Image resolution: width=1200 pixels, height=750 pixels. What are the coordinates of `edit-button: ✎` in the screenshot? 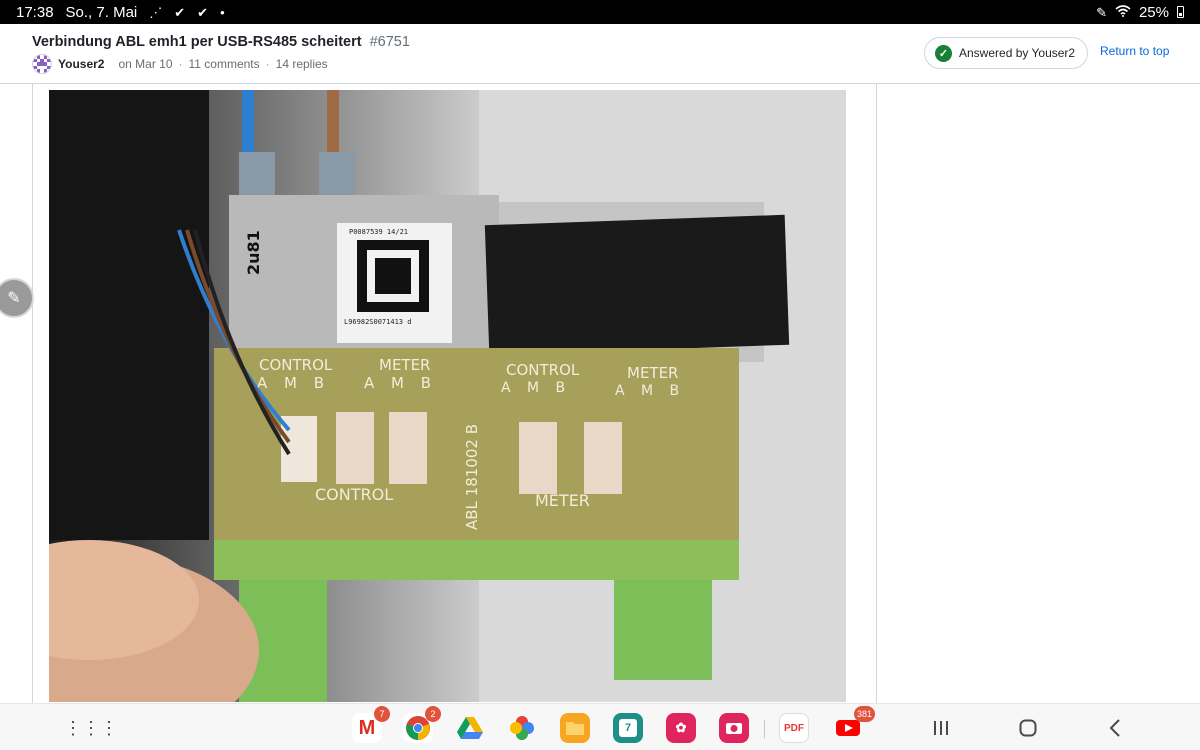 It's located at (17, 298).